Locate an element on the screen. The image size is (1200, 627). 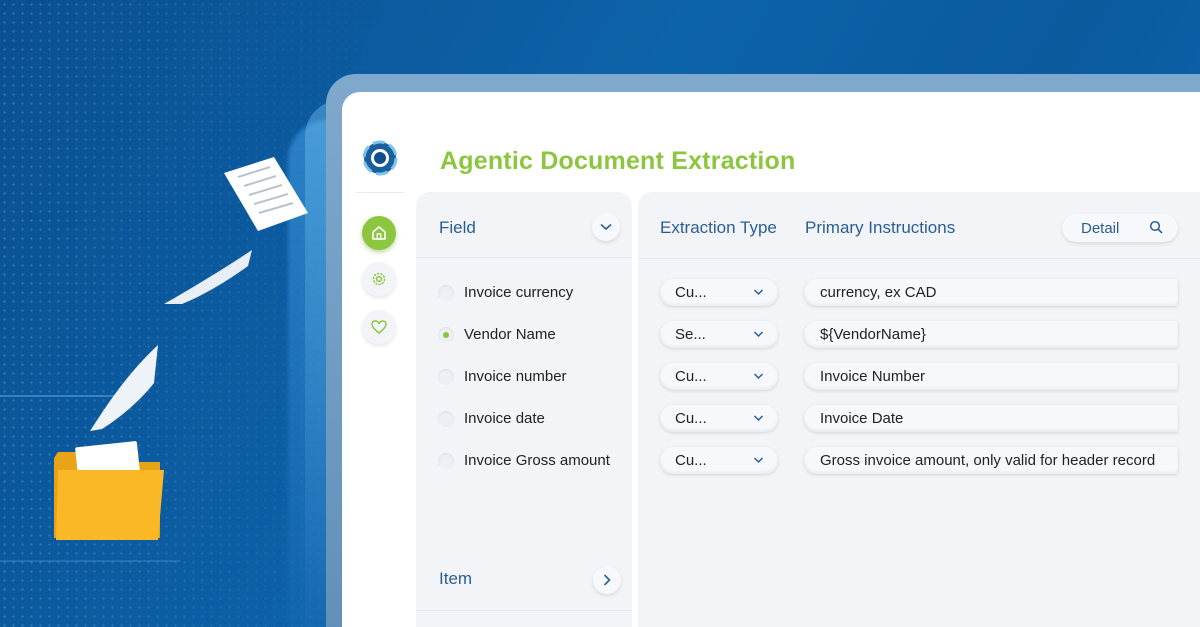
primary-instruction-value: Invoice Date is located at coordinates (862, 418).